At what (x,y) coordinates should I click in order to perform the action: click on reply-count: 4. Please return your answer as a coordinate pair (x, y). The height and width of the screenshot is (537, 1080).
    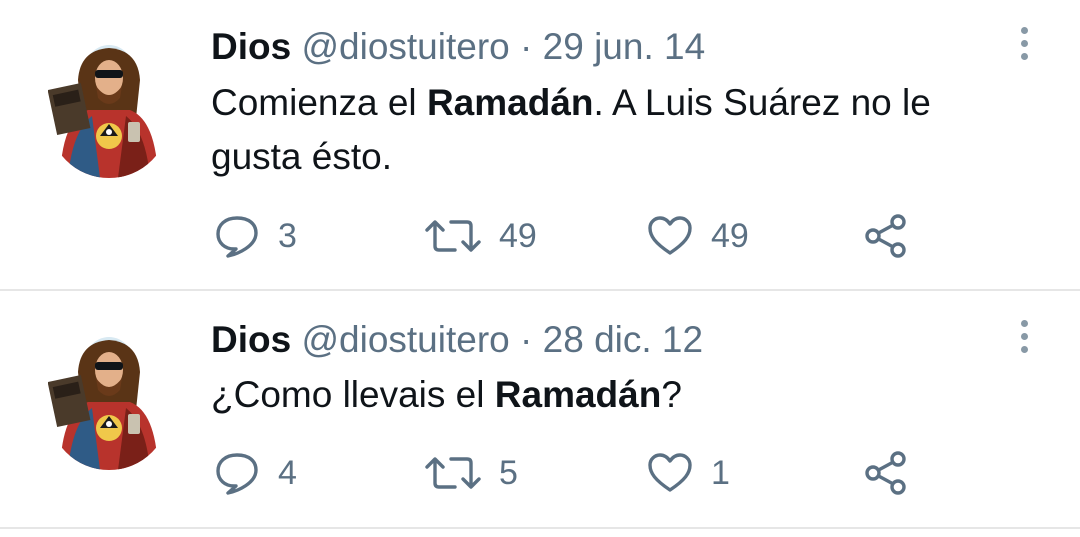
    Looking at the image, I should click on (287, 472).